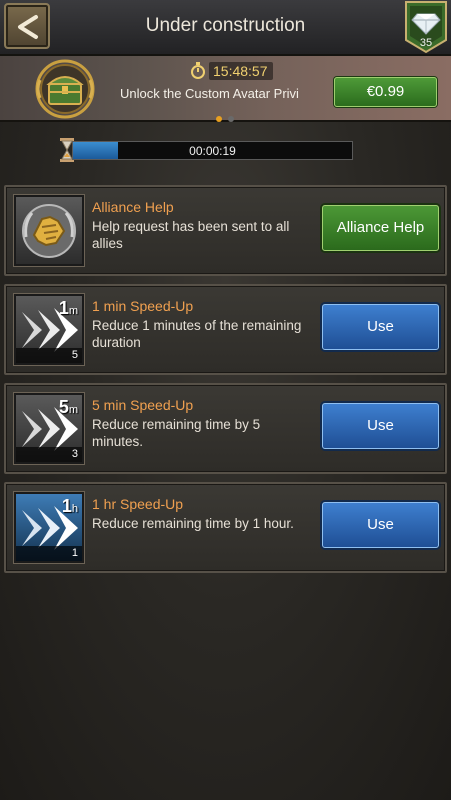 This screenshot has height=800, width=451. What do you see at coordinates (138, 504) in the screenshot?
I see `card-title: 1 hr Speed-Up` at bounding box center [138, 504].